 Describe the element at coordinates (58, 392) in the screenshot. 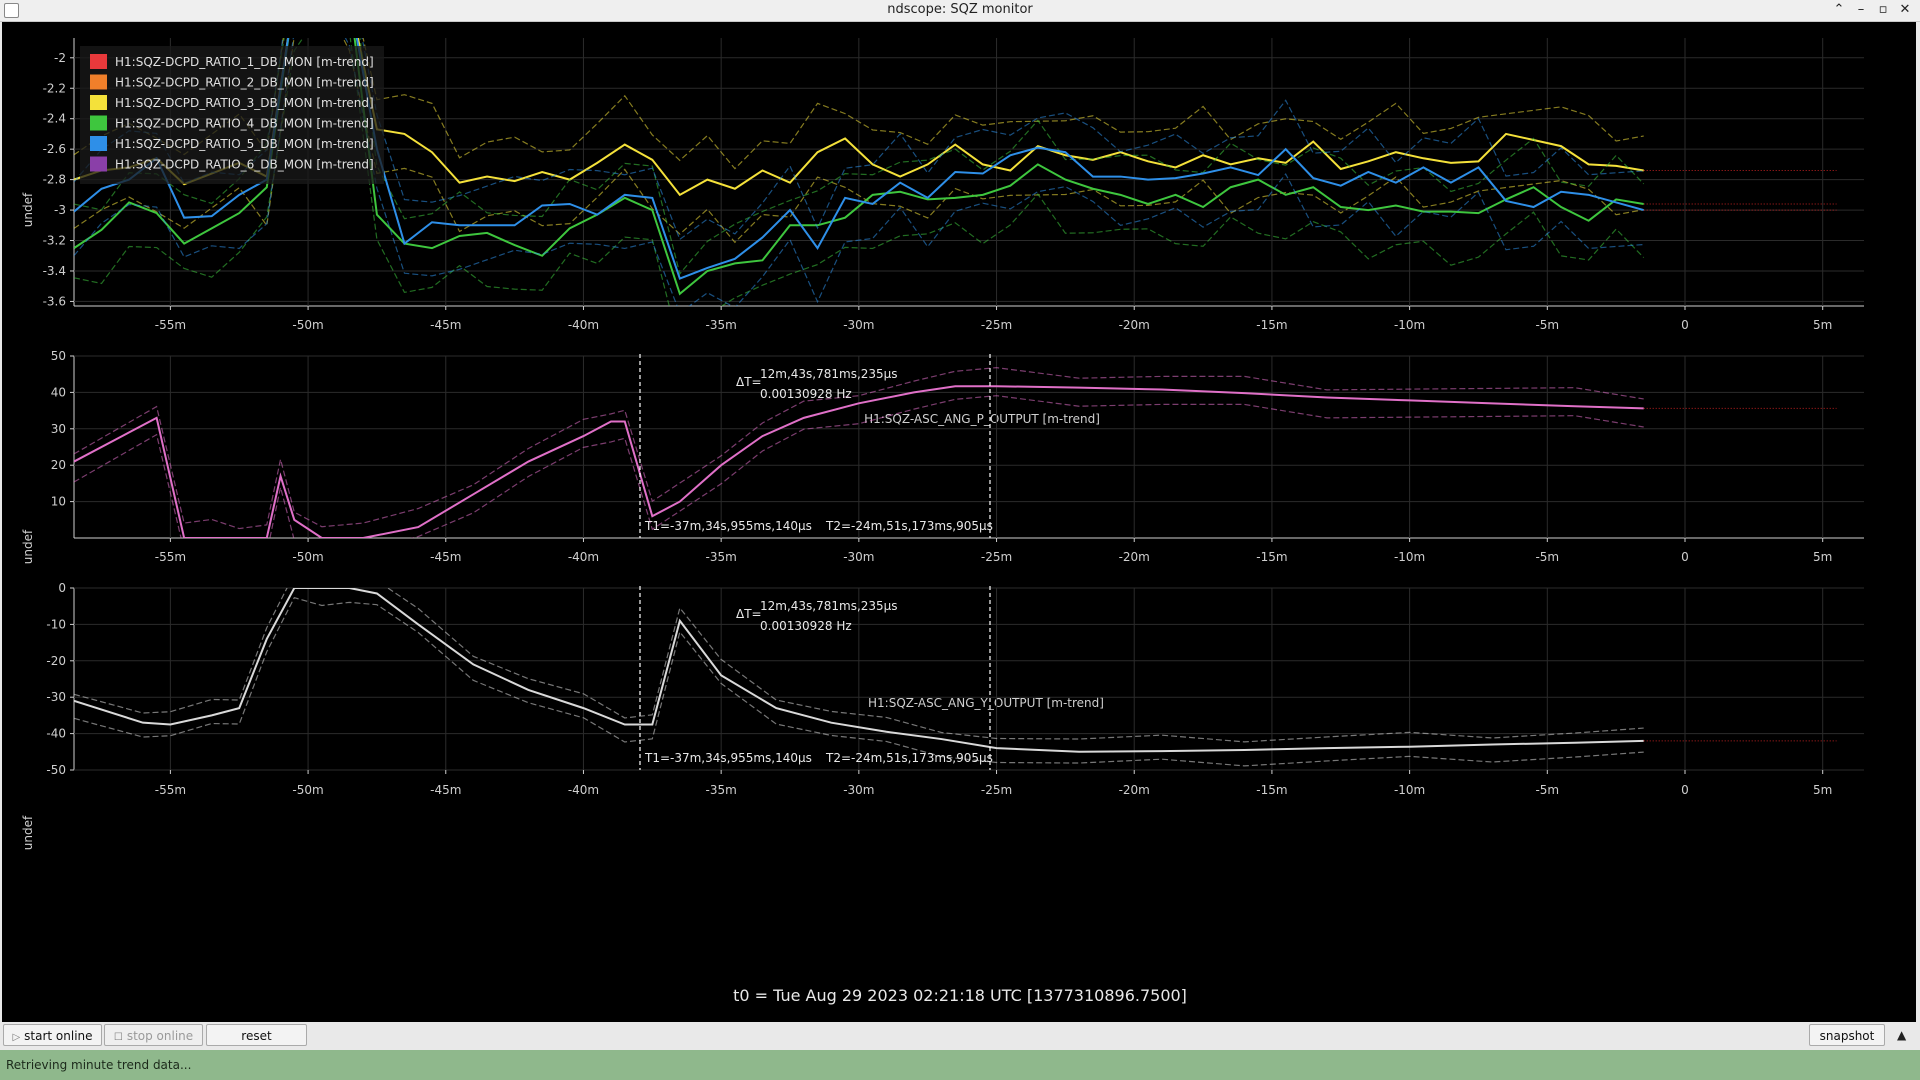

I see `y-tick-label: 40` at that location.